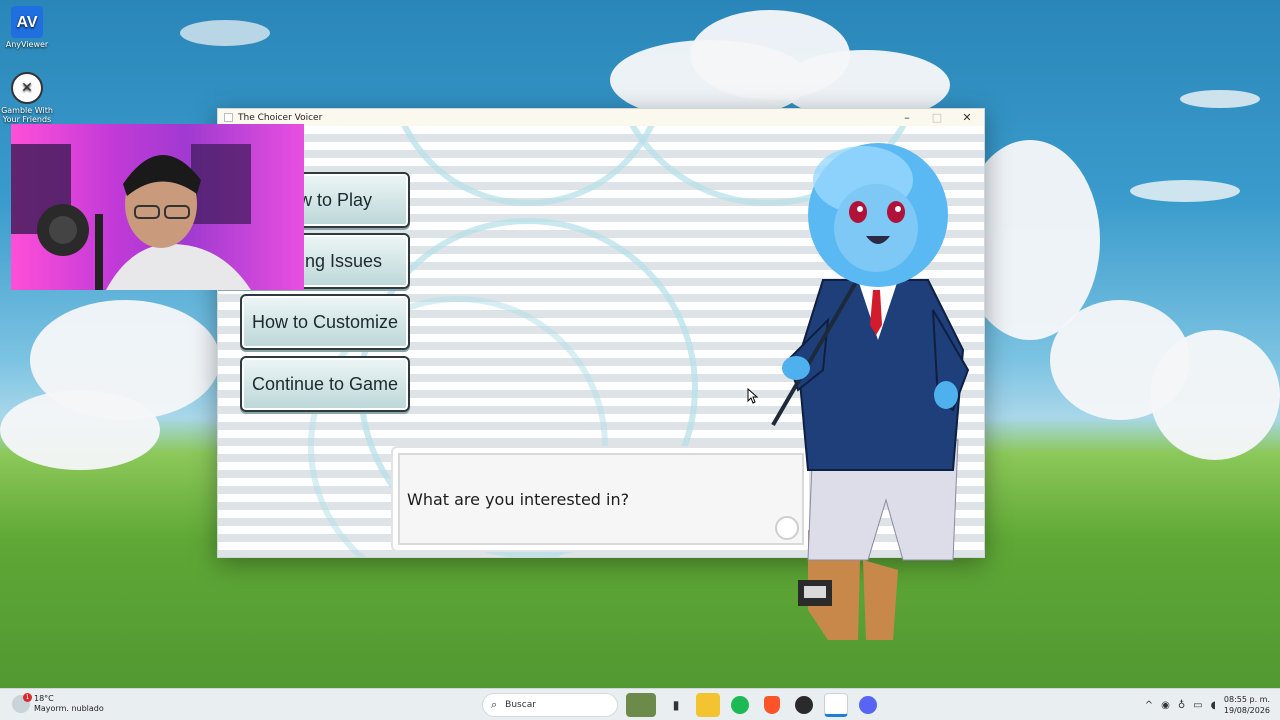 This screenshot has width=1280, height=720. Describe the element at coordinates (836, 705) in the screenshot. I see `notepad-icon` at that location.